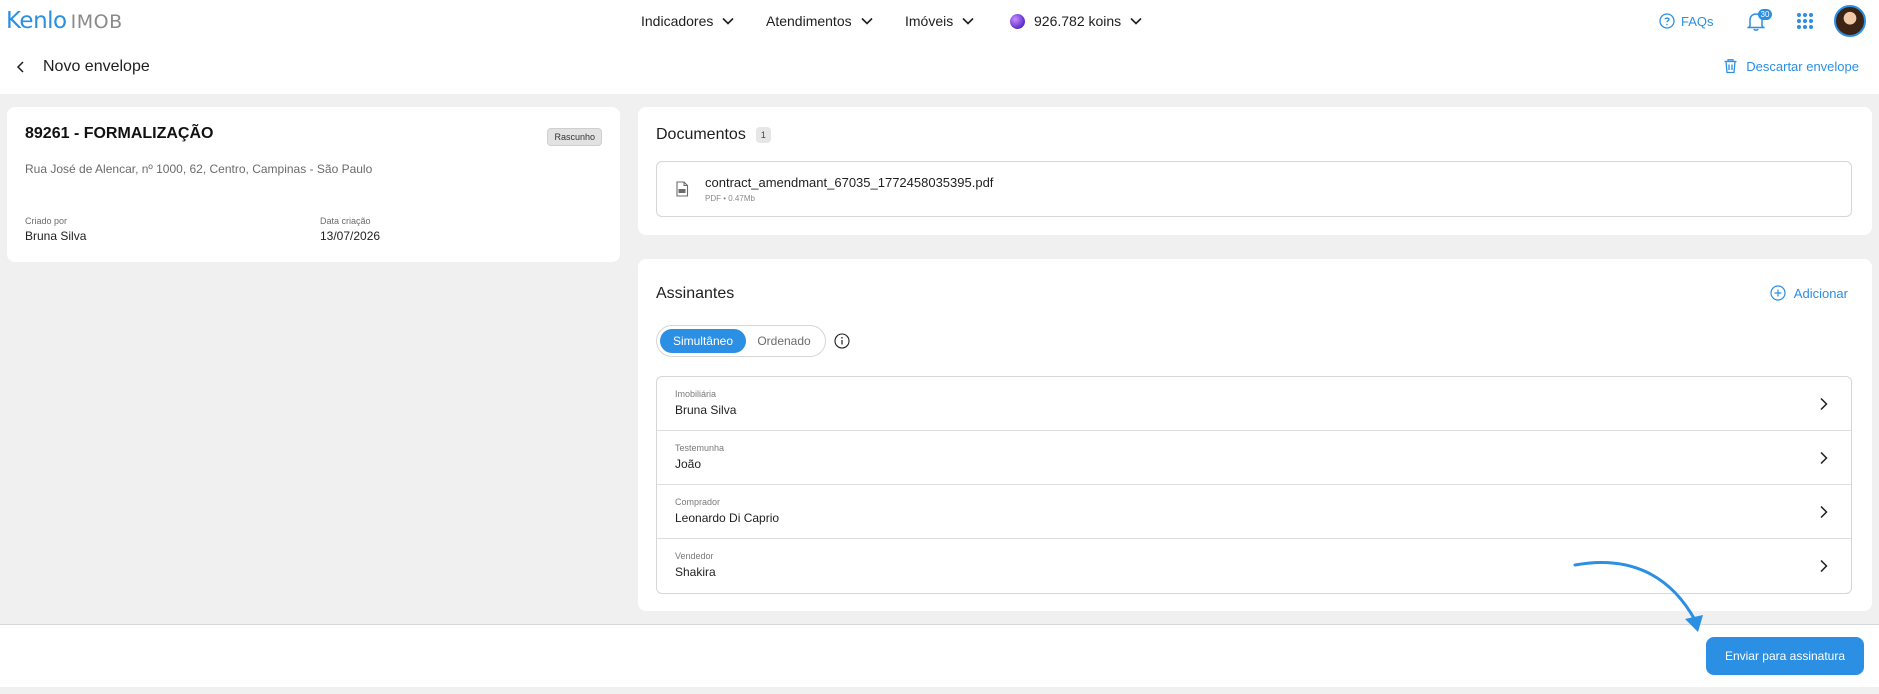 The height and width of the screenshot is (694, 1879). I want to click on pointer-arrow-annotation-icon, so click(1638, 596).